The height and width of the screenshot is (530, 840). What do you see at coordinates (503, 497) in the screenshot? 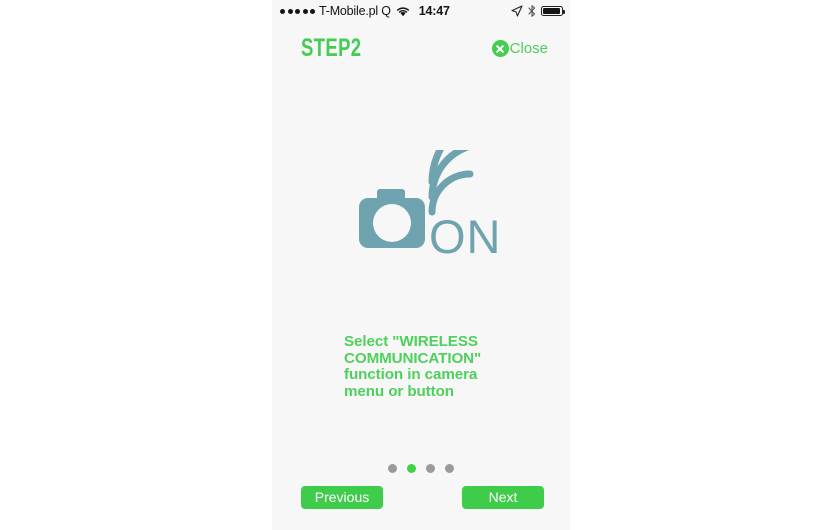
I see `next-button: Next` at bounding box center [503, 497].